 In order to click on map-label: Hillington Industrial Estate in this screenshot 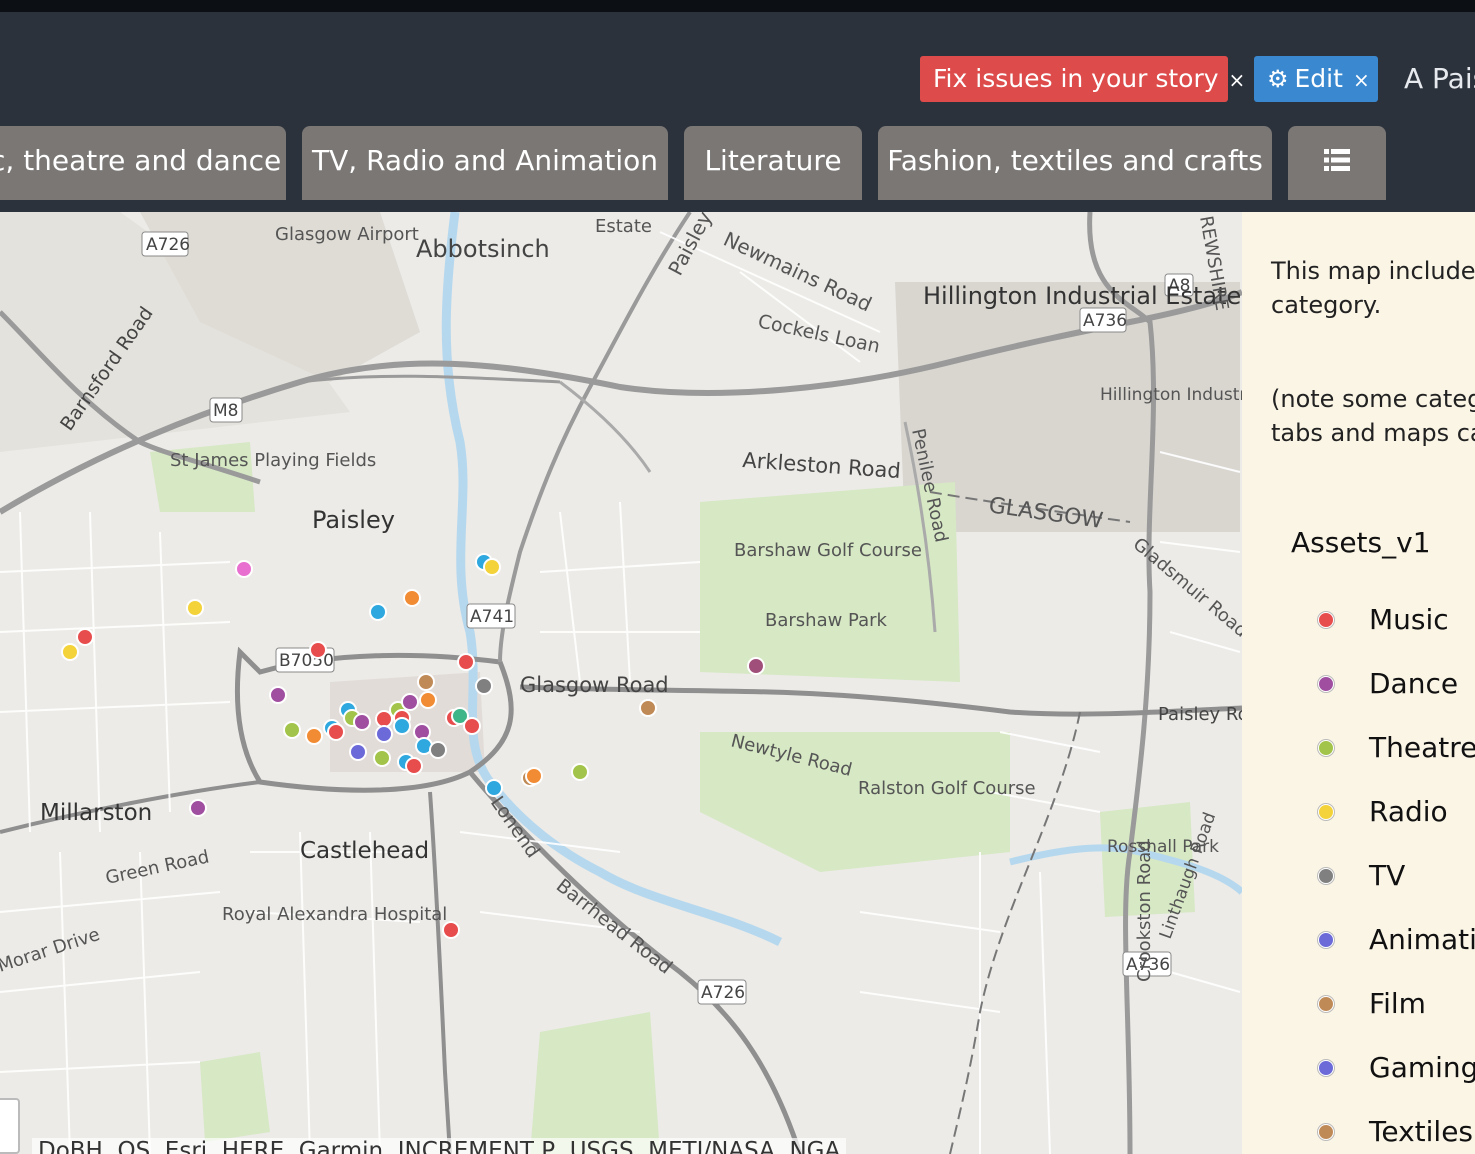, I will do `click(1171, 395)`.